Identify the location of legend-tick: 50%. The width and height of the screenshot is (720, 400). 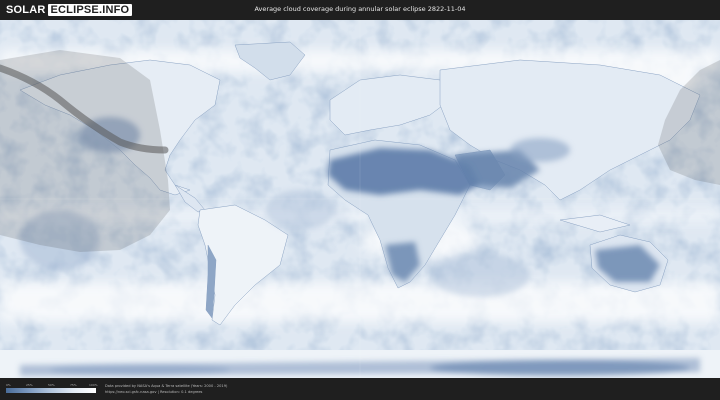
(51, 385).